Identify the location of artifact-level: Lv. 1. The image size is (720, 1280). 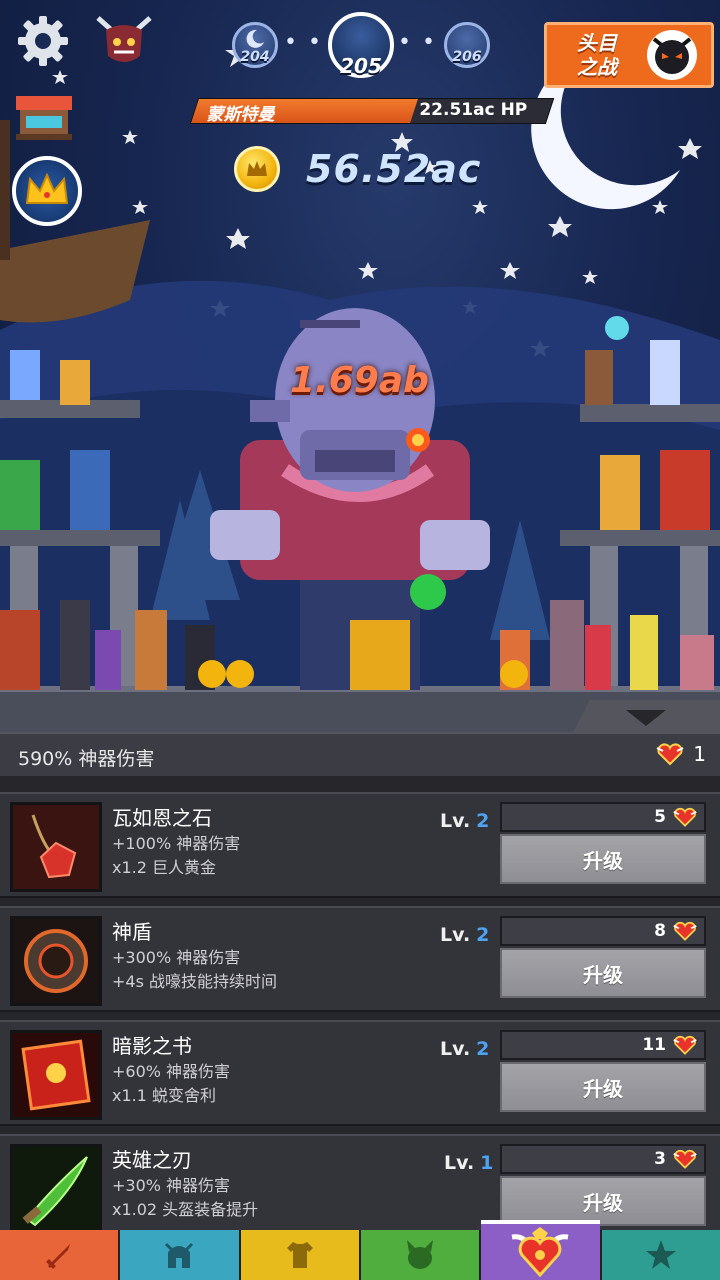
(469, 1163).